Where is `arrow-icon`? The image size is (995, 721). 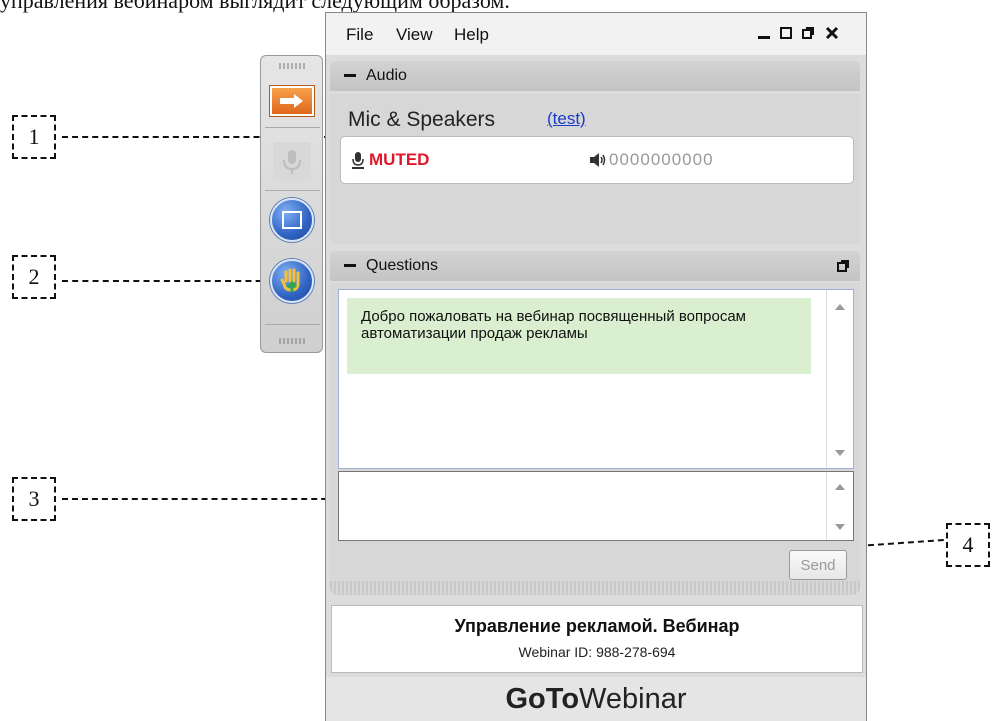
arrow-icon is located at coordinates (292, 101).